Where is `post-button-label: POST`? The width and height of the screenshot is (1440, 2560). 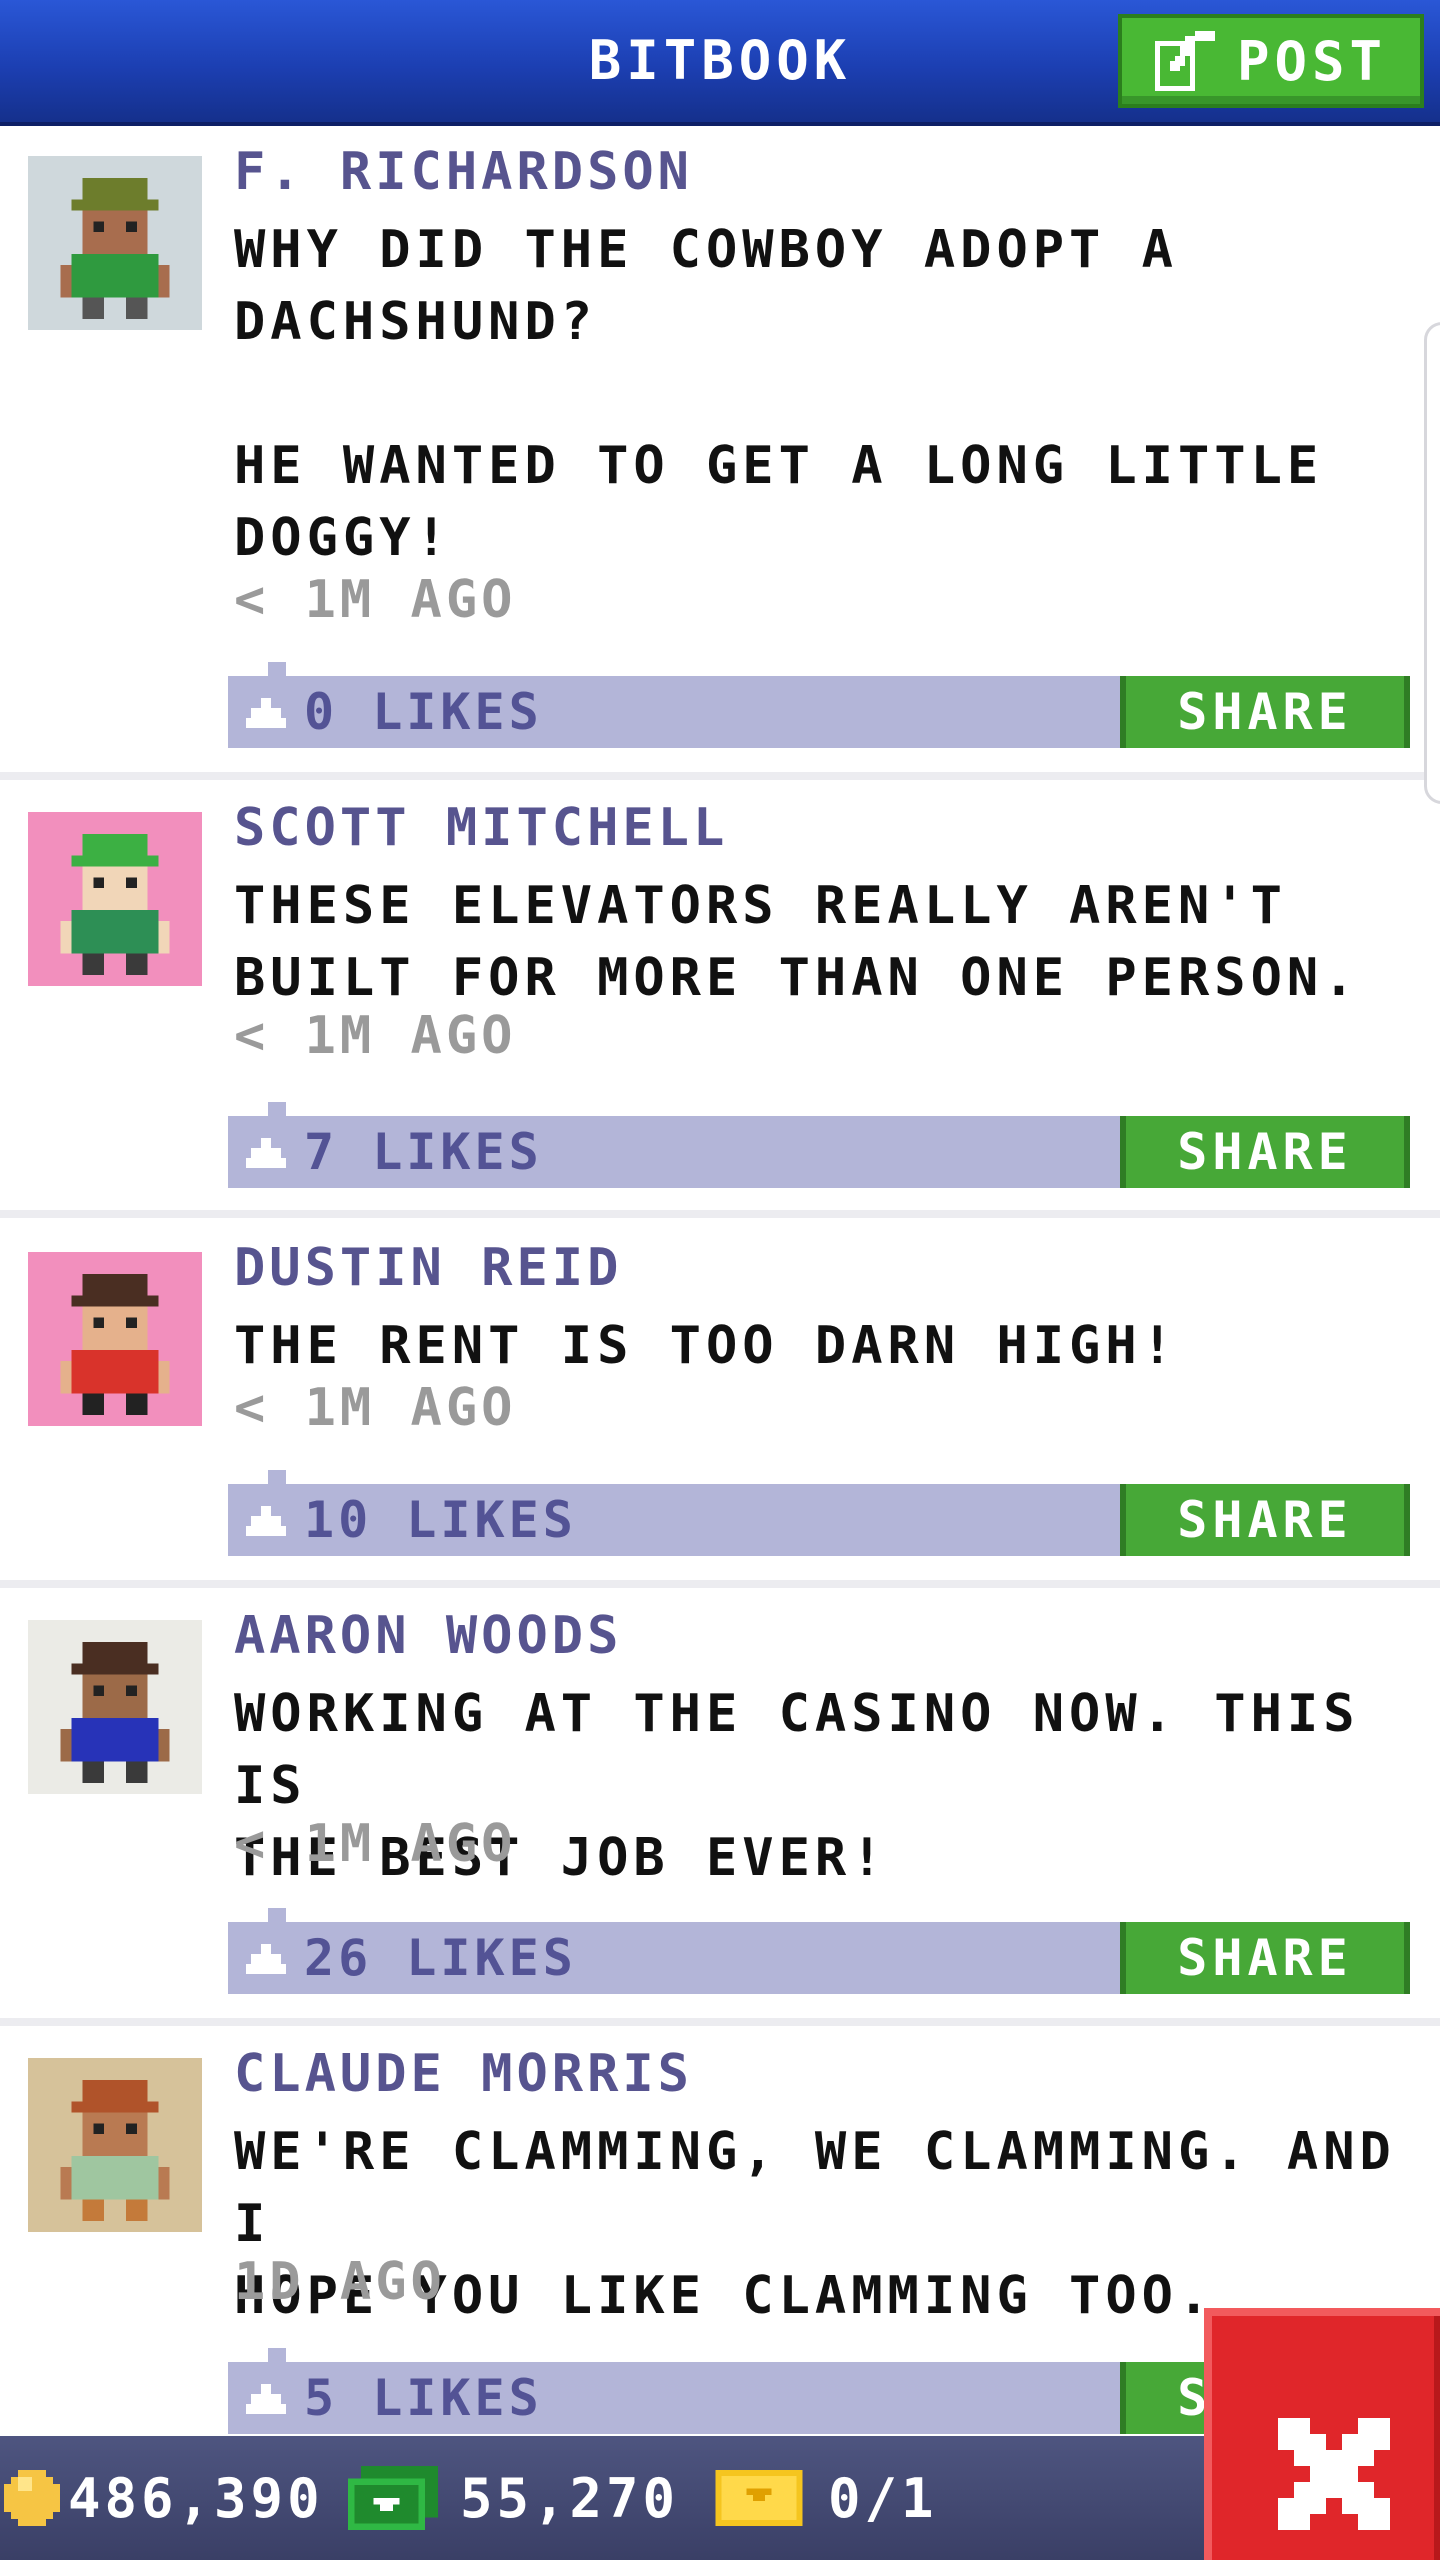 post-button-label: POST is located at coordinates (1312, 61).